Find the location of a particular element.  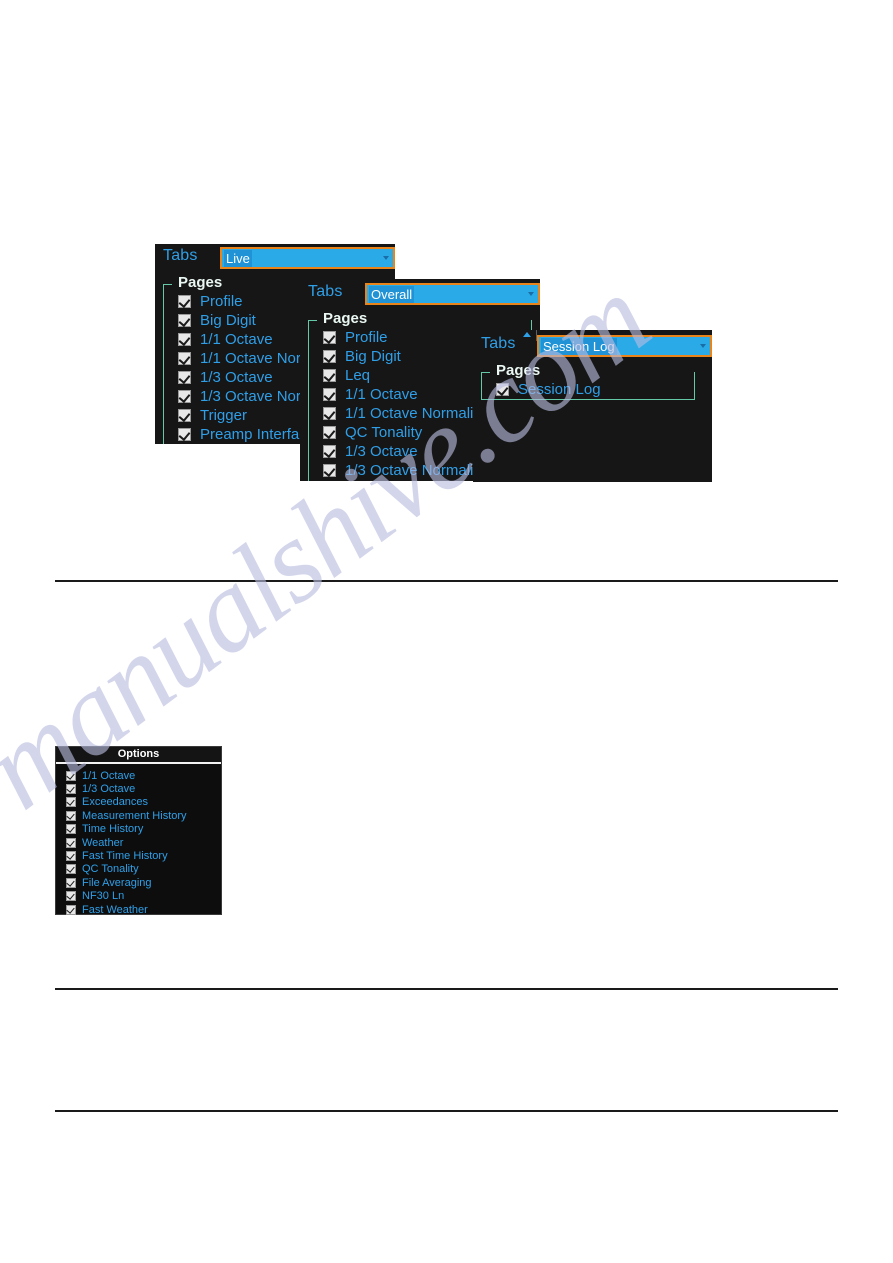

option-label: Session Log is located at coordinates (559, 389).